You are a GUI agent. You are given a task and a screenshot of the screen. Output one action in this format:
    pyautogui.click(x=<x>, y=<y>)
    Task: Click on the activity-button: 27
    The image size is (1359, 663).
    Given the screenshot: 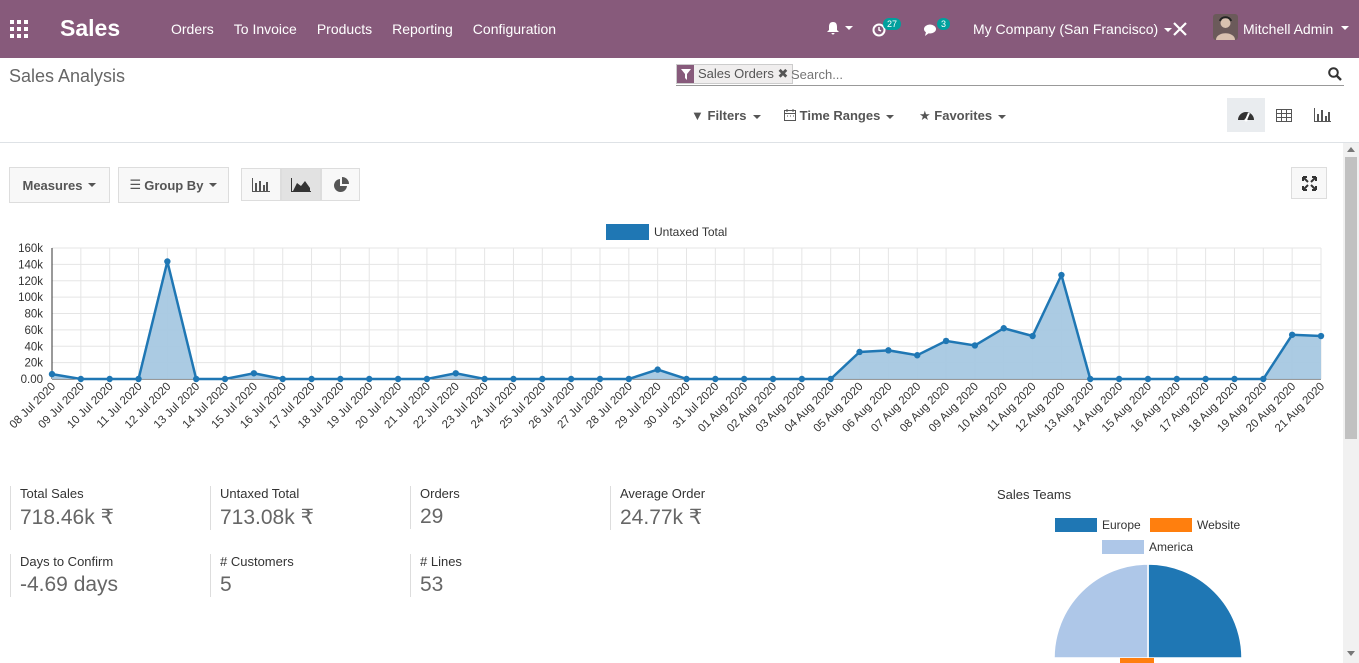 What is the action you would take?
    pyautogui.click(x=892, y=27)
    